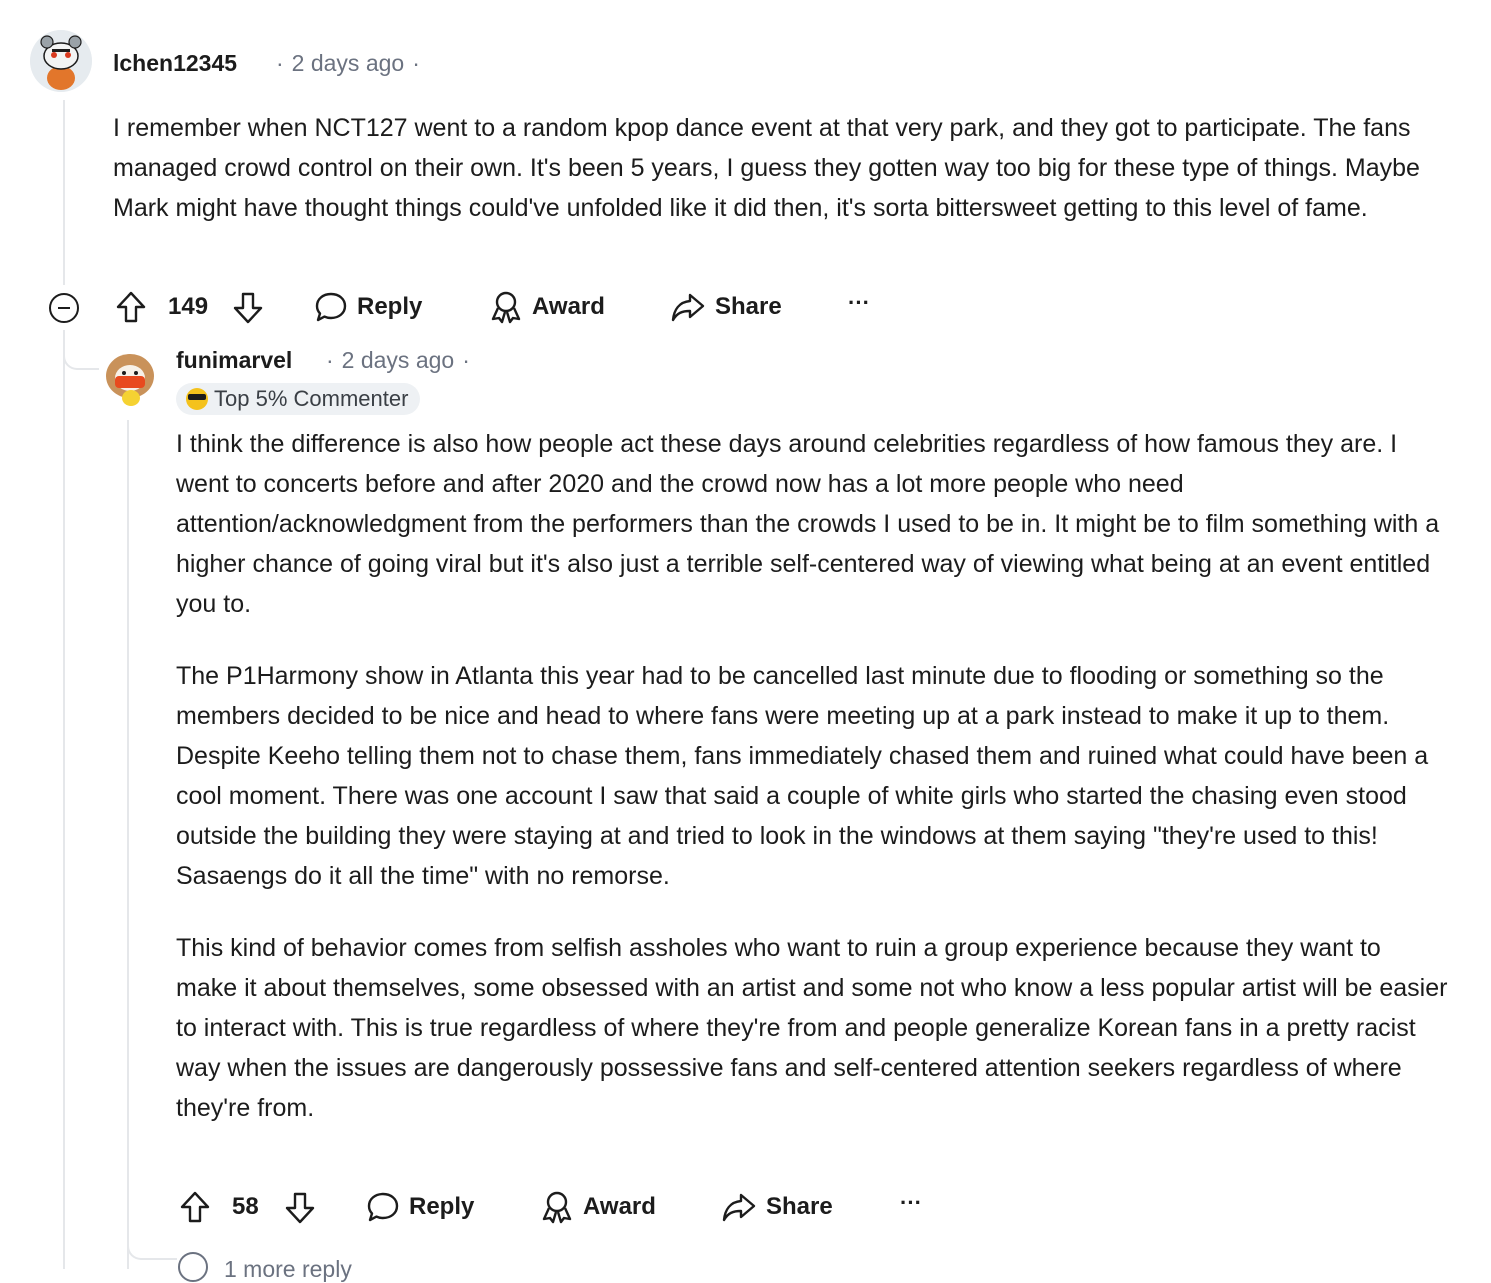 The width and height of the screenshot is (1491, 1283). What do you see at coordinates (288, 1269) in the screenshot?
I see `more-replies-link: 1 more reply` at bounding box center [288, 1269].